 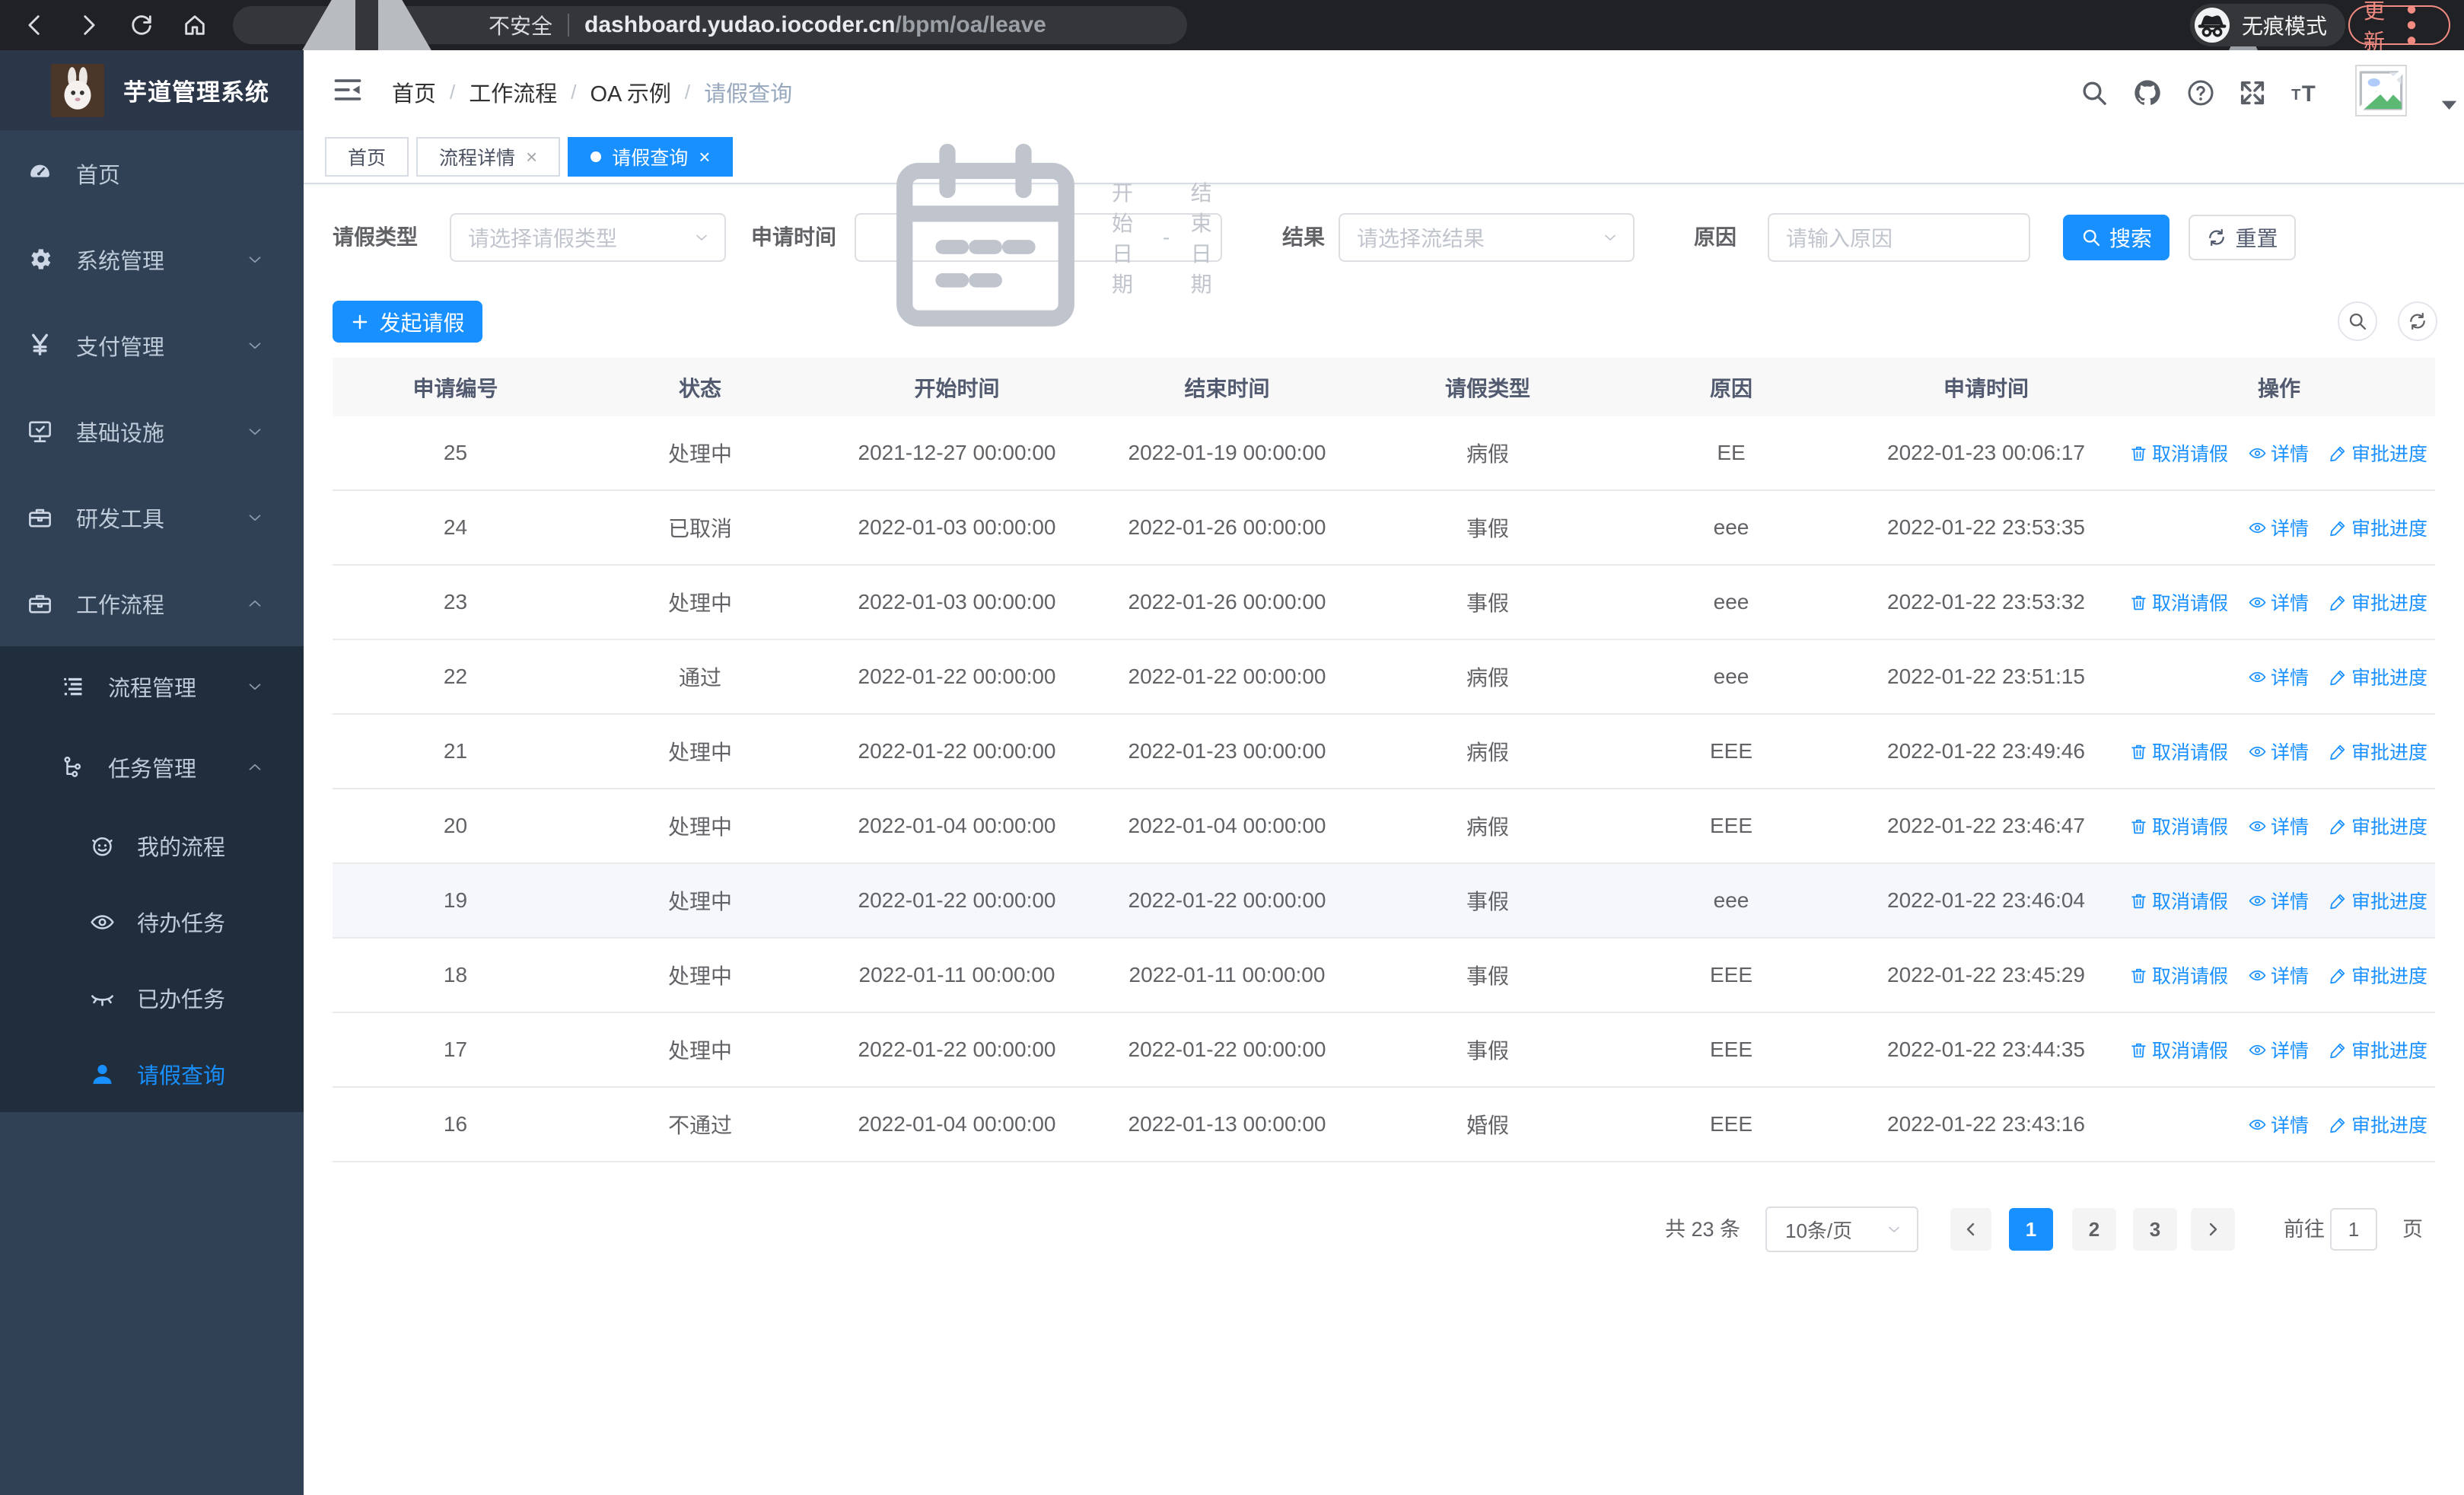 I want to click on cell-status: 处理中, so click(x=699, y=454).